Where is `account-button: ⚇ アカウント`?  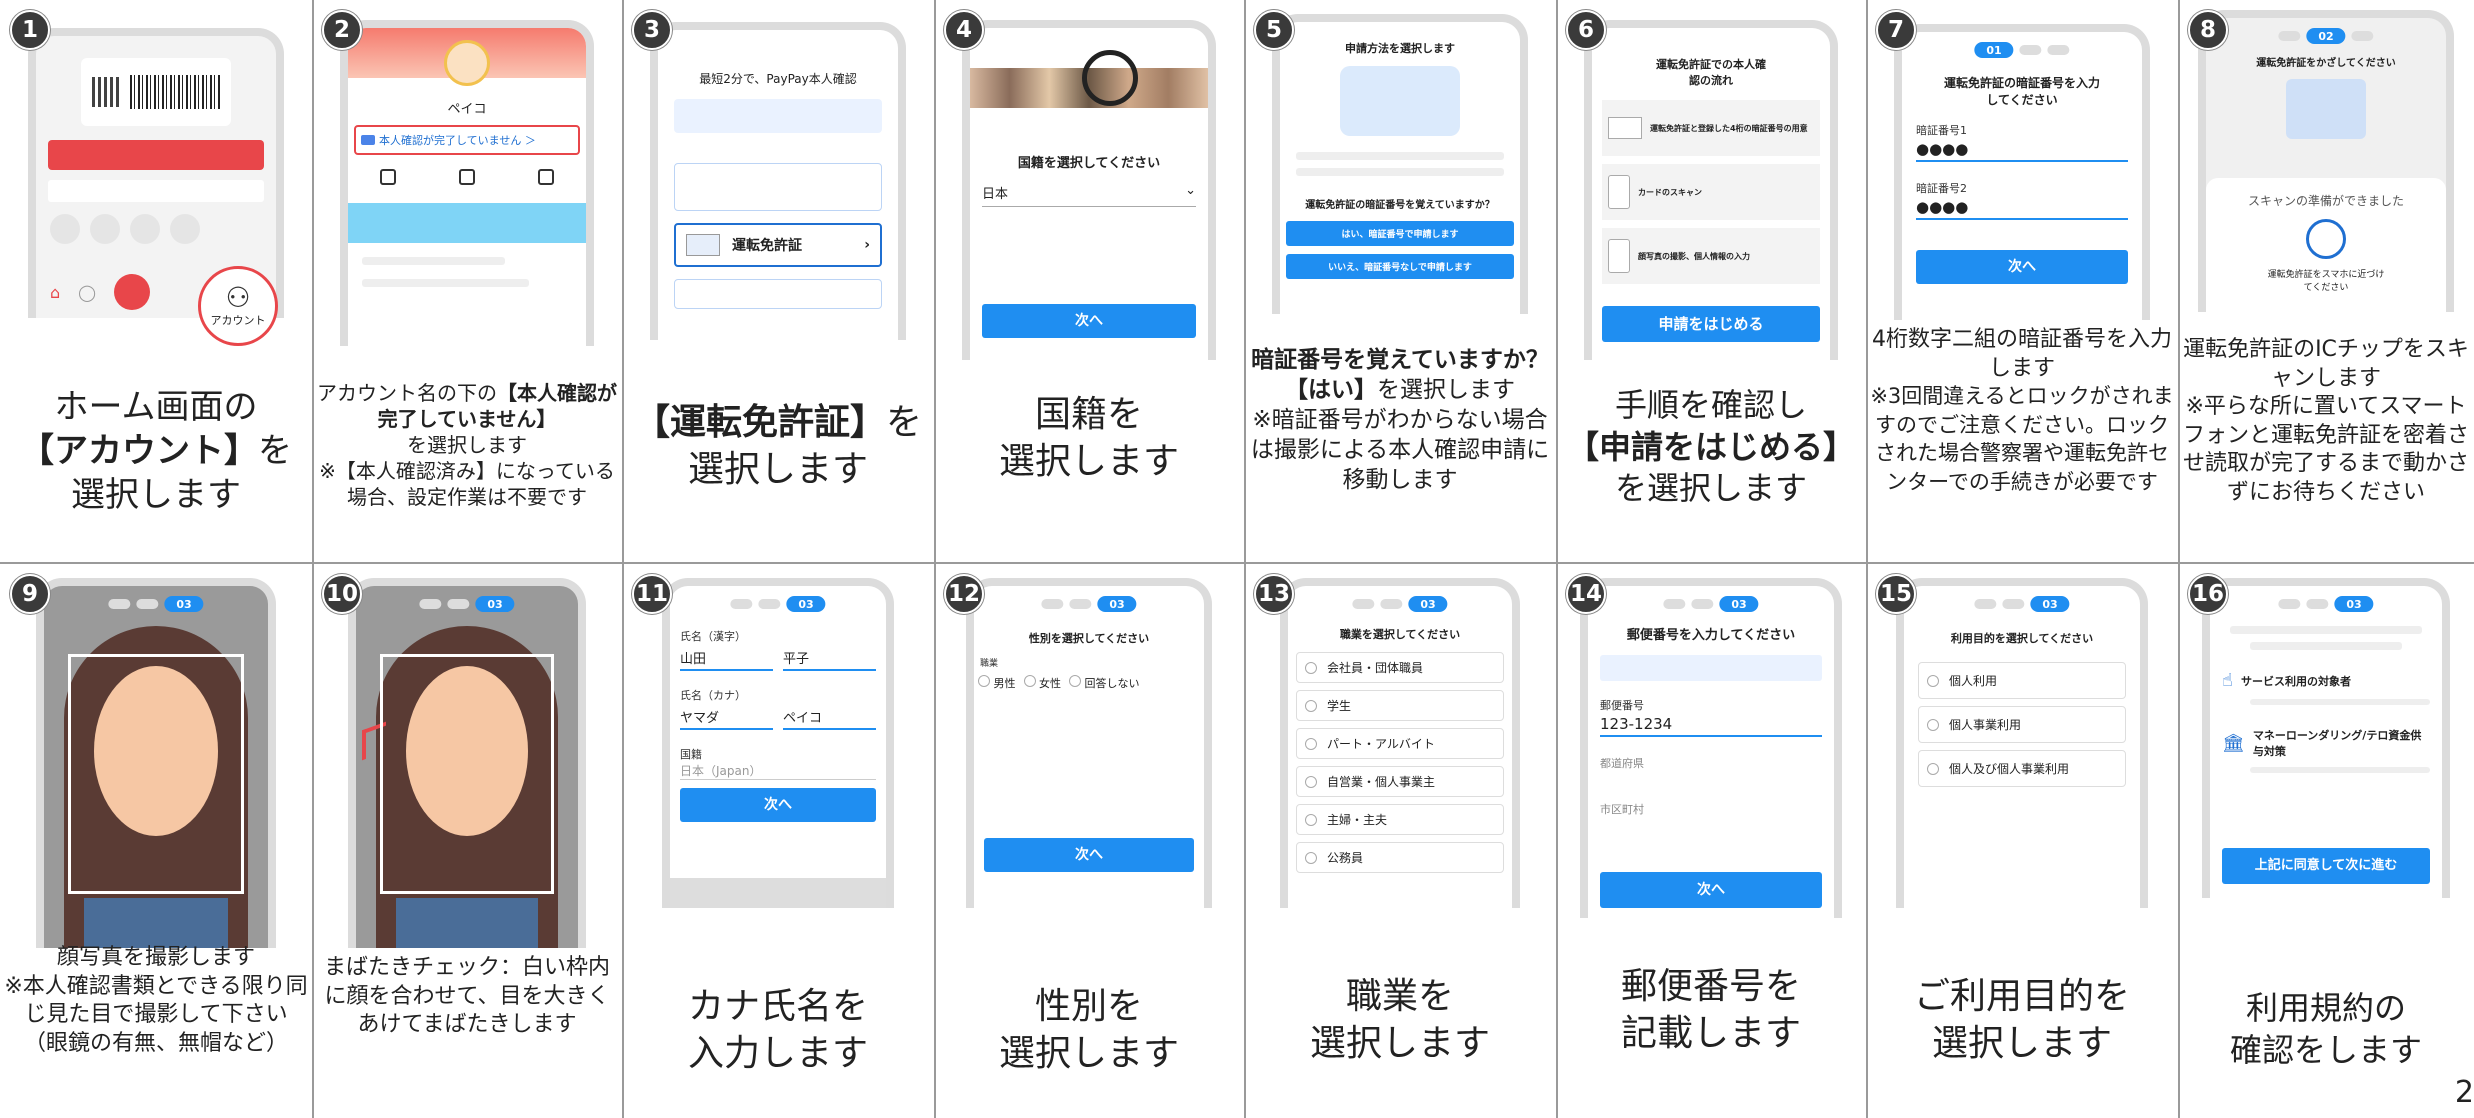
account-button: ⚇ アカウント is located at coordinates (238, 306).